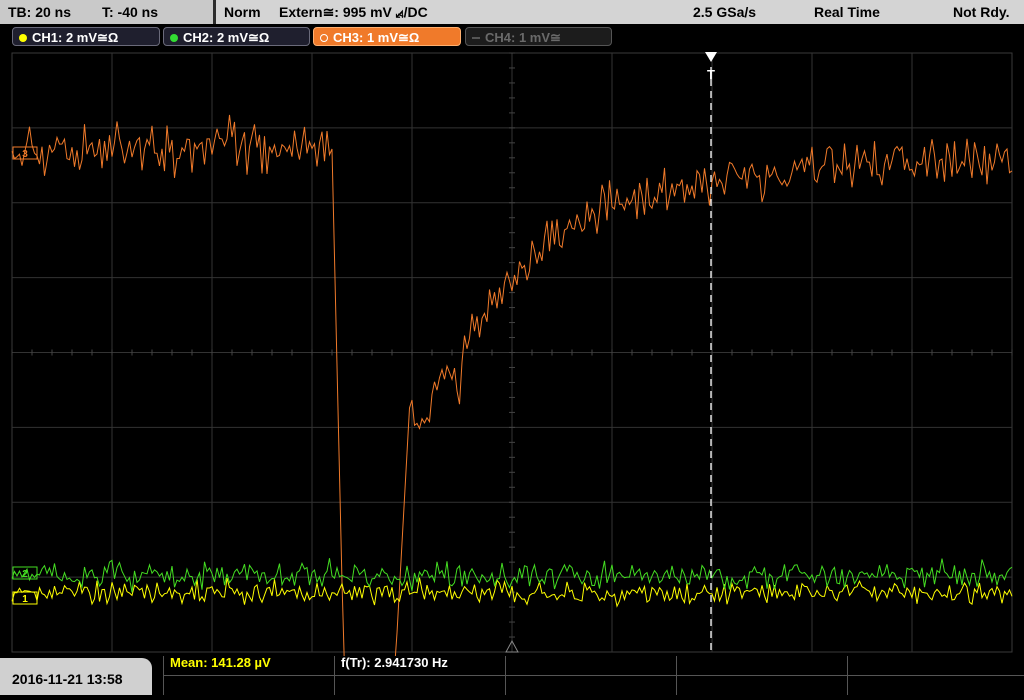  Describe the element at coordinates (220, 662) in the screenshot. I see `mean-measurement: Mean: 141.28 µV` at that location.